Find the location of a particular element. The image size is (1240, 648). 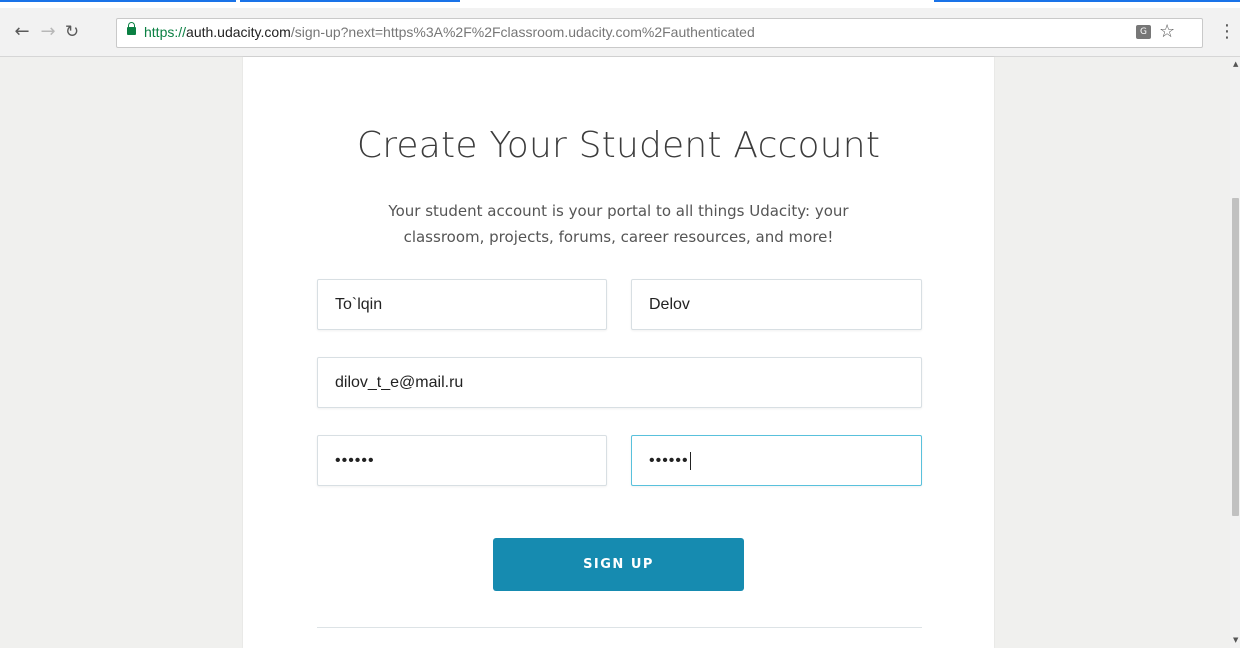

confirm-password-value: •••••• is located at coordinates (669, 460).